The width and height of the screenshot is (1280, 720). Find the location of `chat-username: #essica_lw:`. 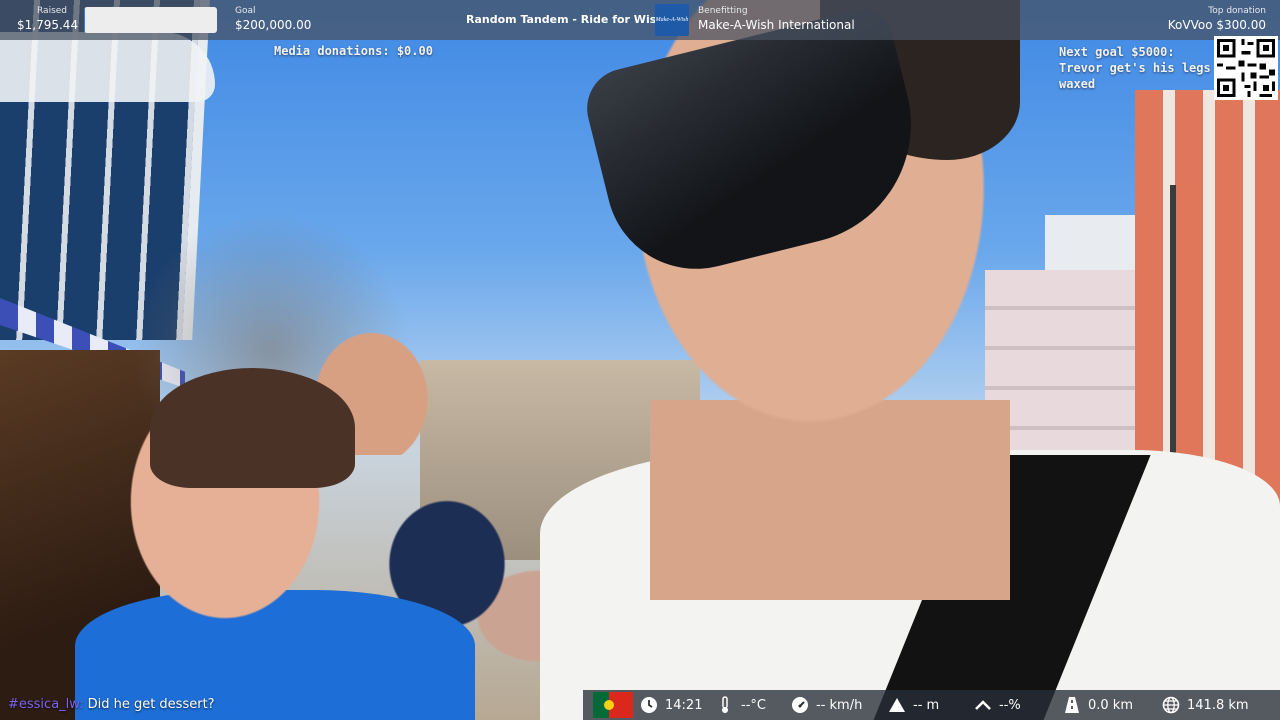

chat-username: #essica_lw: is located at coordinates (46, 704).